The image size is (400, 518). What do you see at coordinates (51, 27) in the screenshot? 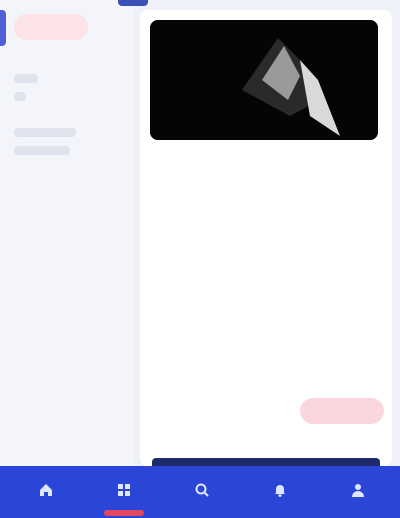
I see `brand-pill` at bounding box center [51, 27].